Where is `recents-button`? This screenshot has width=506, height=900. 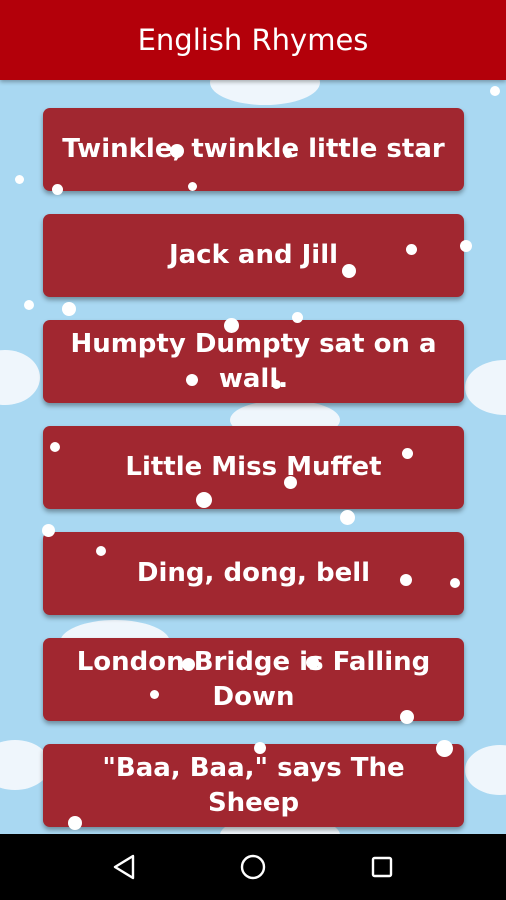 recents-button is located at coordinates (382, 867).